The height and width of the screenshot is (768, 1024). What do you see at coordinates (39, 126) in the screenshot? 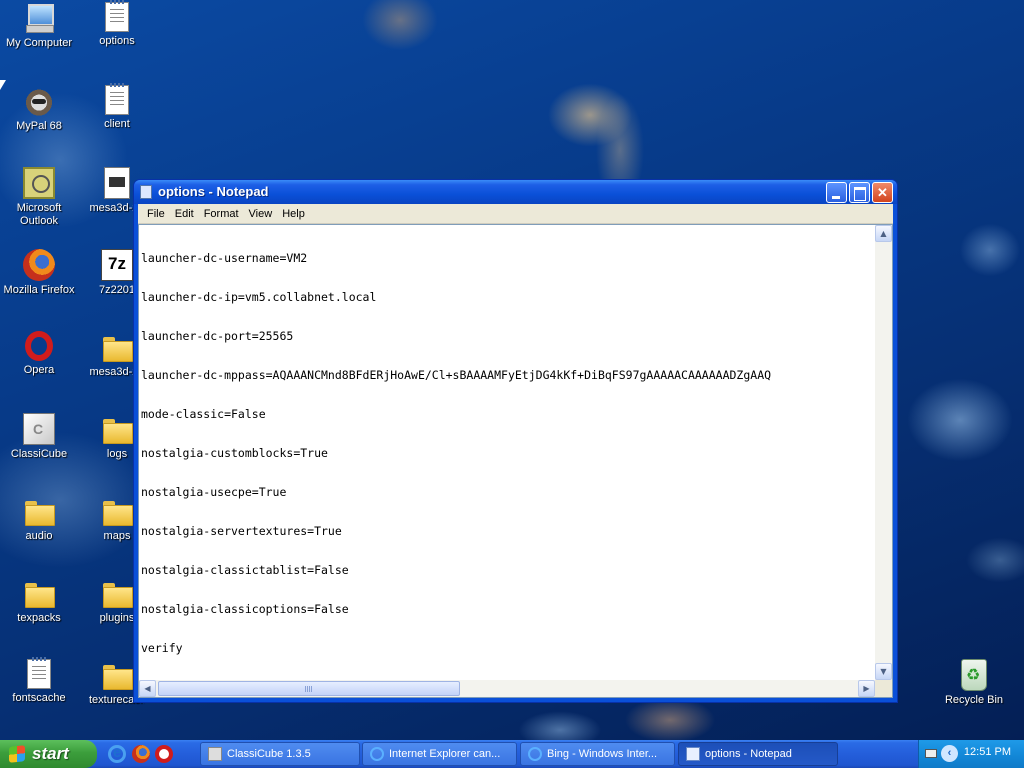
I see `desktop-icon-label: MyPal 68` at bounding box center [39, 126].